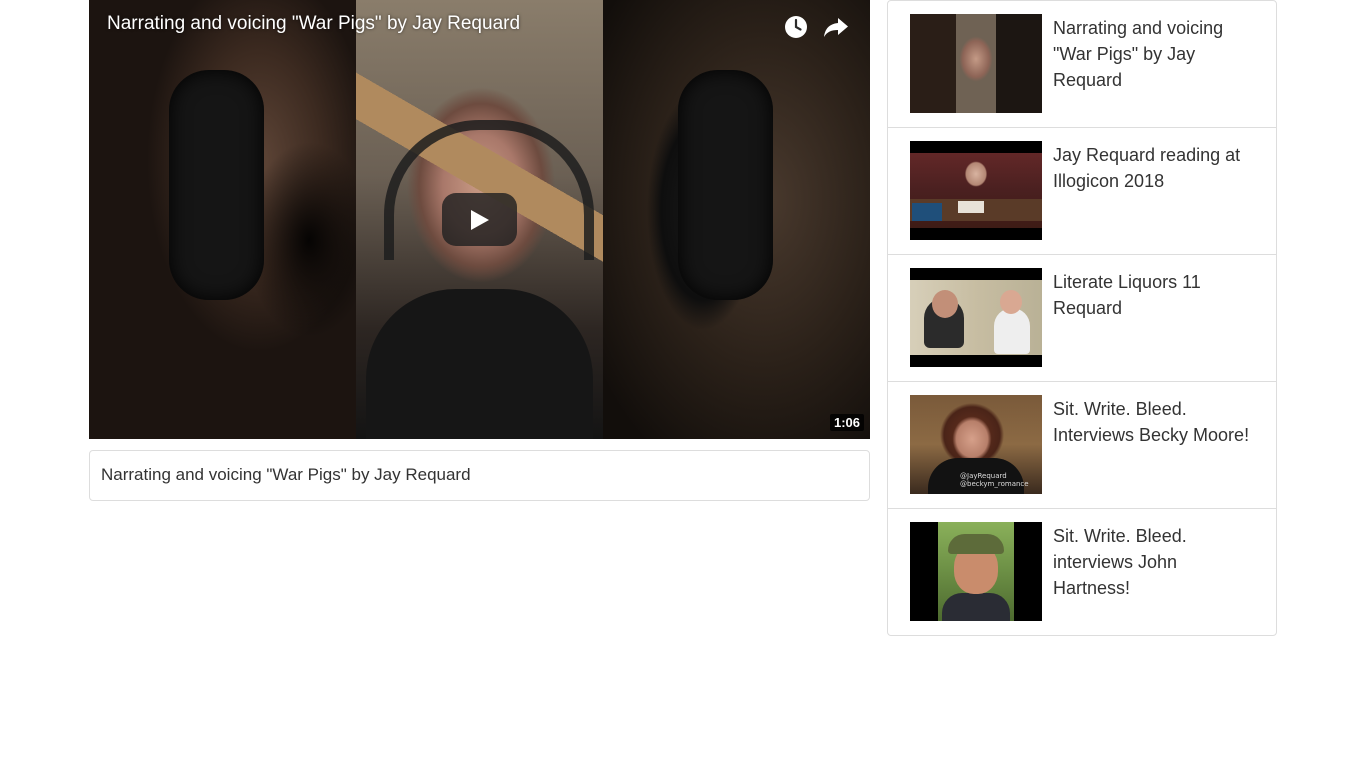 This screenshot has width=1366, height=768. I want to click on clock-icon, so click(796, 27).